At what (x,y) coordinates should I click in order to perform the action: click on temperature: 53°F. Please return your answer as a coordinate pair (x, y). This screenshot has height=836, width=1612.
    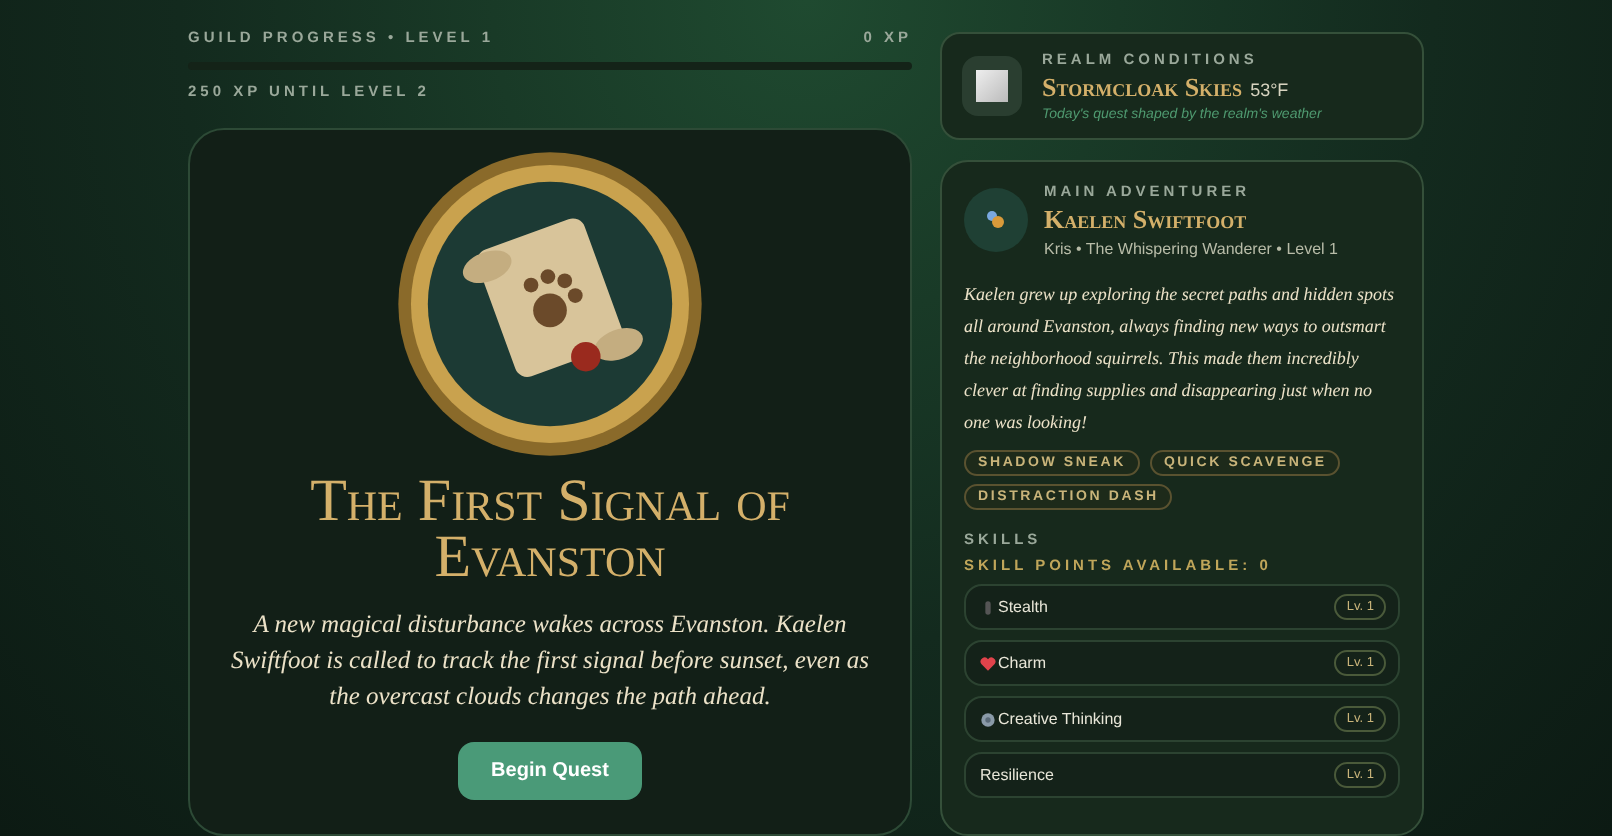
    Looking at the image, I should click on (1269, 90).